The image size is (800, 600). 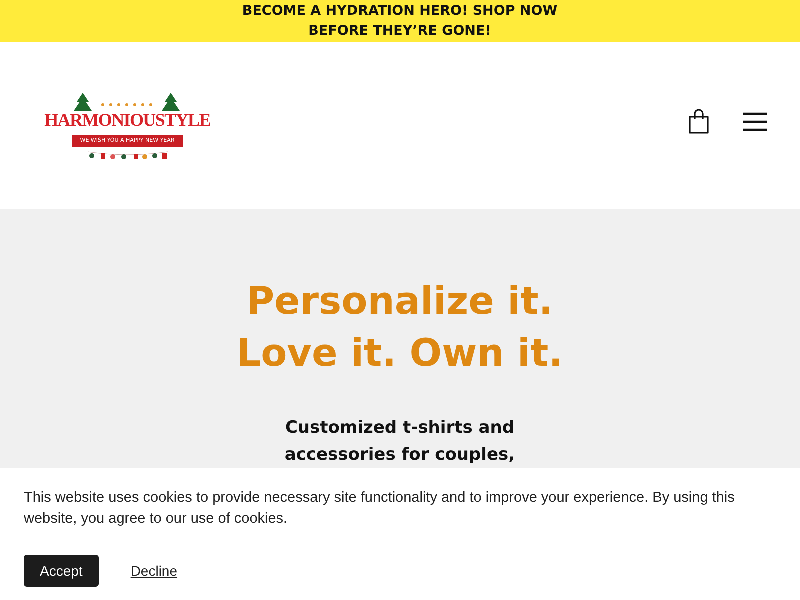 I want to click on cookie-message: This website uses cookies to provide necessary site functionality and to improve your experience. By using this website, you agree to our use of cookies., so click(x=380, y=509).